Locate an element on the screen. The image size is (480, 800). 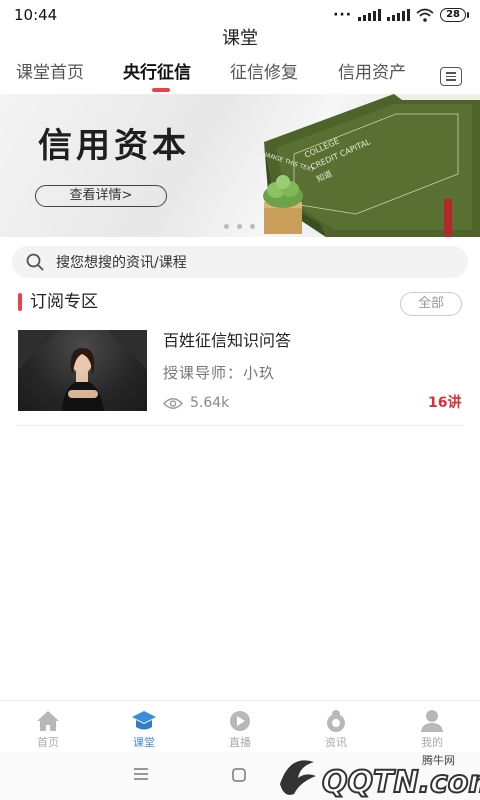
course-title: 百姓征信知识问答 is located at coordinates (227, 341).